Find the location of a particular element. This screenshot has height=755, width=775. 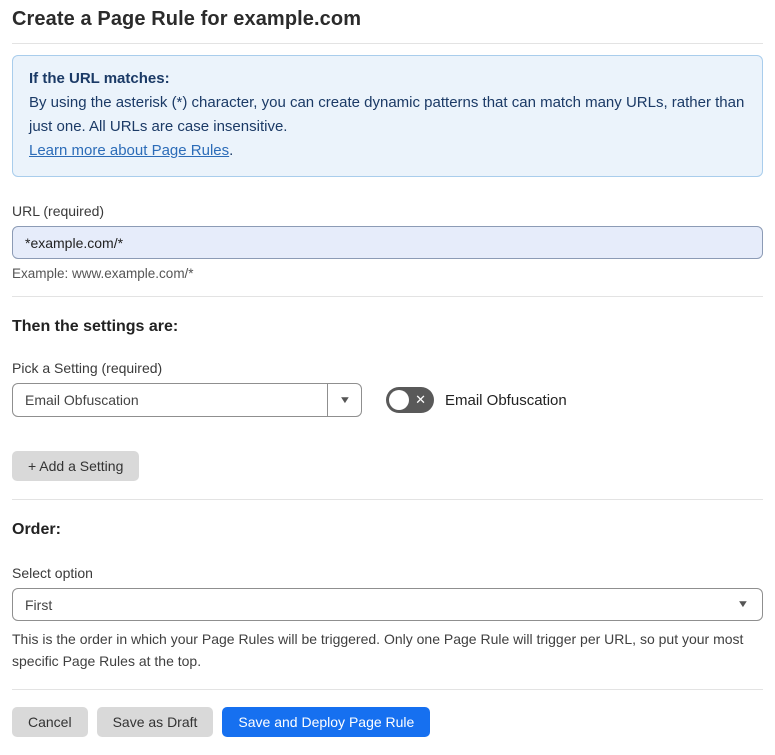

settings-section-heading: Then the settings are: is located at coordinates (95, 326).